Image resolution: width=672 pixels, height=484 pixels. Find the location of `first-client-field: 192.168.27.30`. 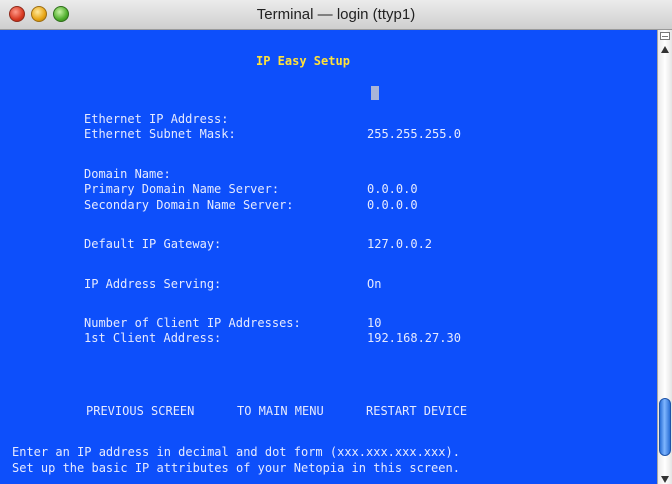

first-client-field: 192.168.27.30 is located at coordinates (414, 338).